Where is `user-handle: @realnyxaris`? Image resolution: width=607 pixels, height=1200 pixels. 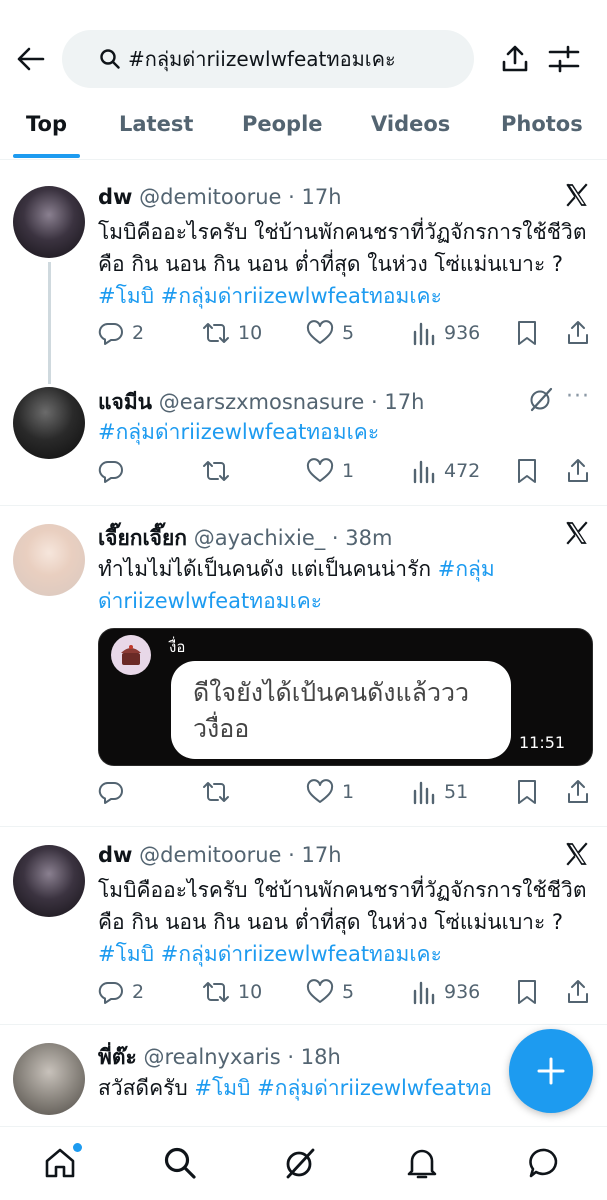
user-handle: @realnyxaris is located at coordinates (211, 1057).